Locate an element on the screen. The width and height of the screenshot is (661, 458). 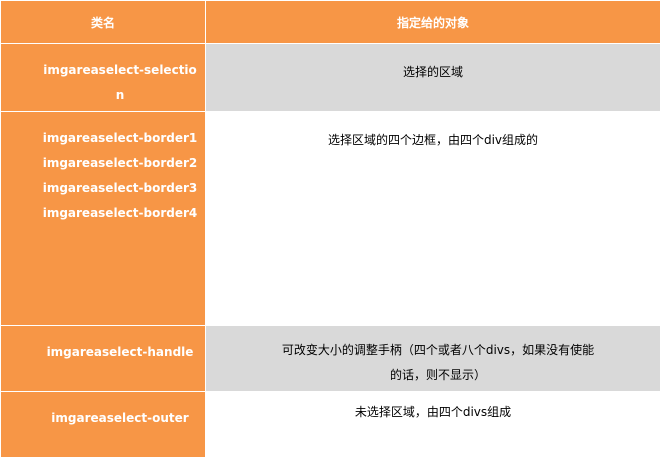
row-description: 可改变大小的调整手柄（四个或者八个divs，如果没有使能的话，则不显示） is located at coordinates (433, 358).